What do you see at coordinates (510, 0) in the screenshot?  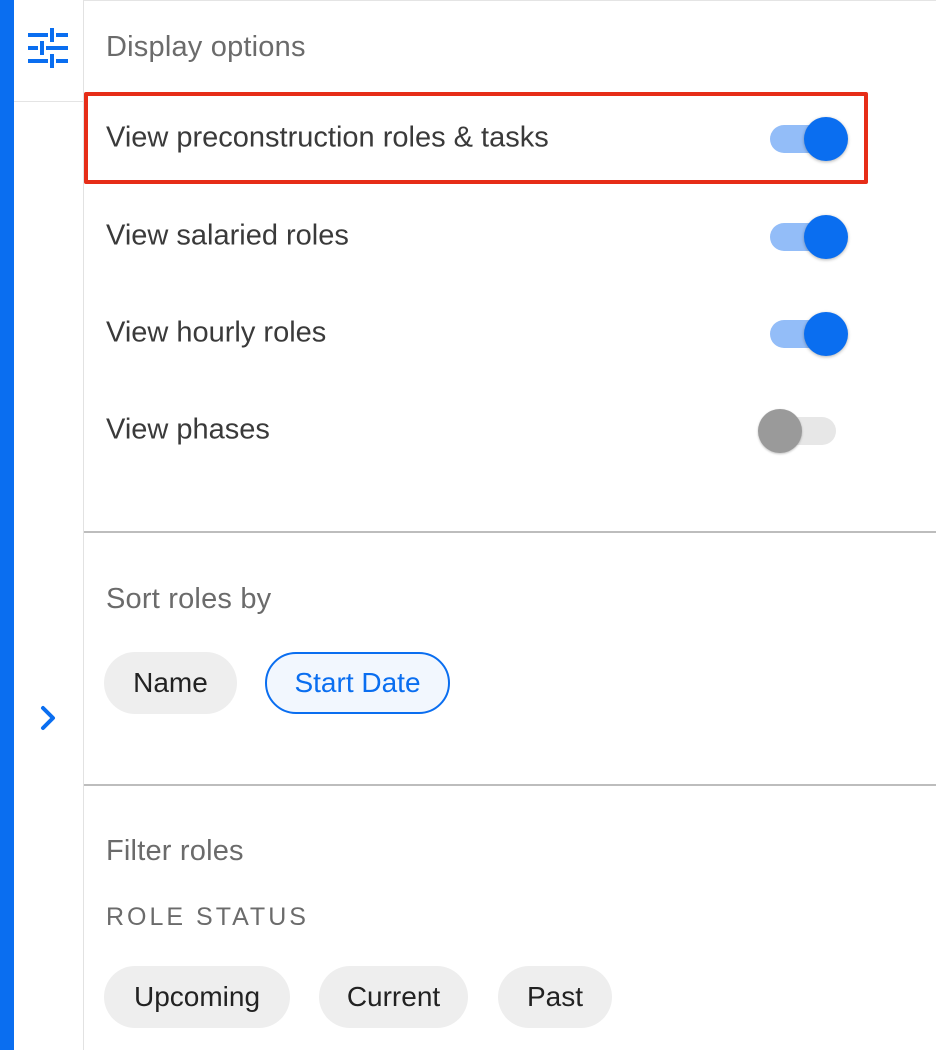 I see `top-border` at bounding box center [510, 0].